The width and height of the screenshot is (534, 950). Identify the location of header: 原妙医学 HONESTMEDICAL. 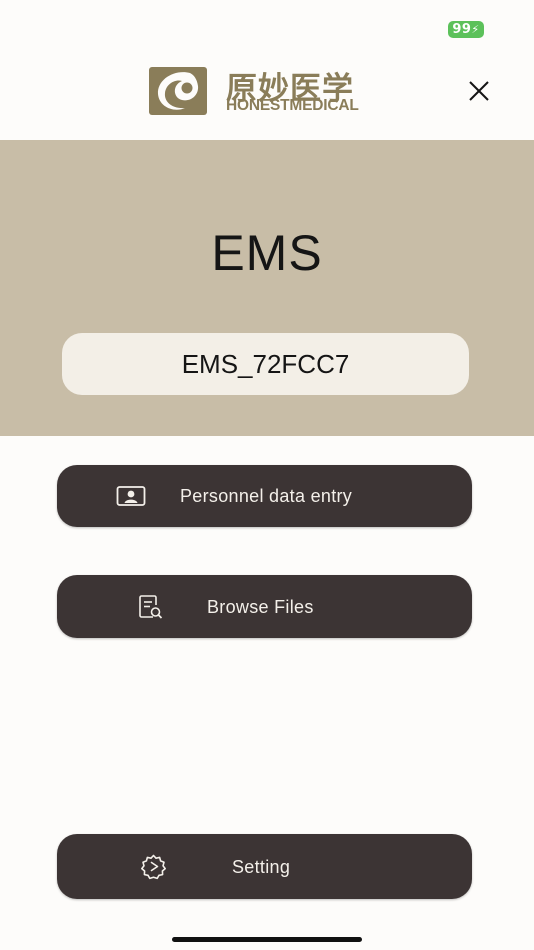
(267, 95).